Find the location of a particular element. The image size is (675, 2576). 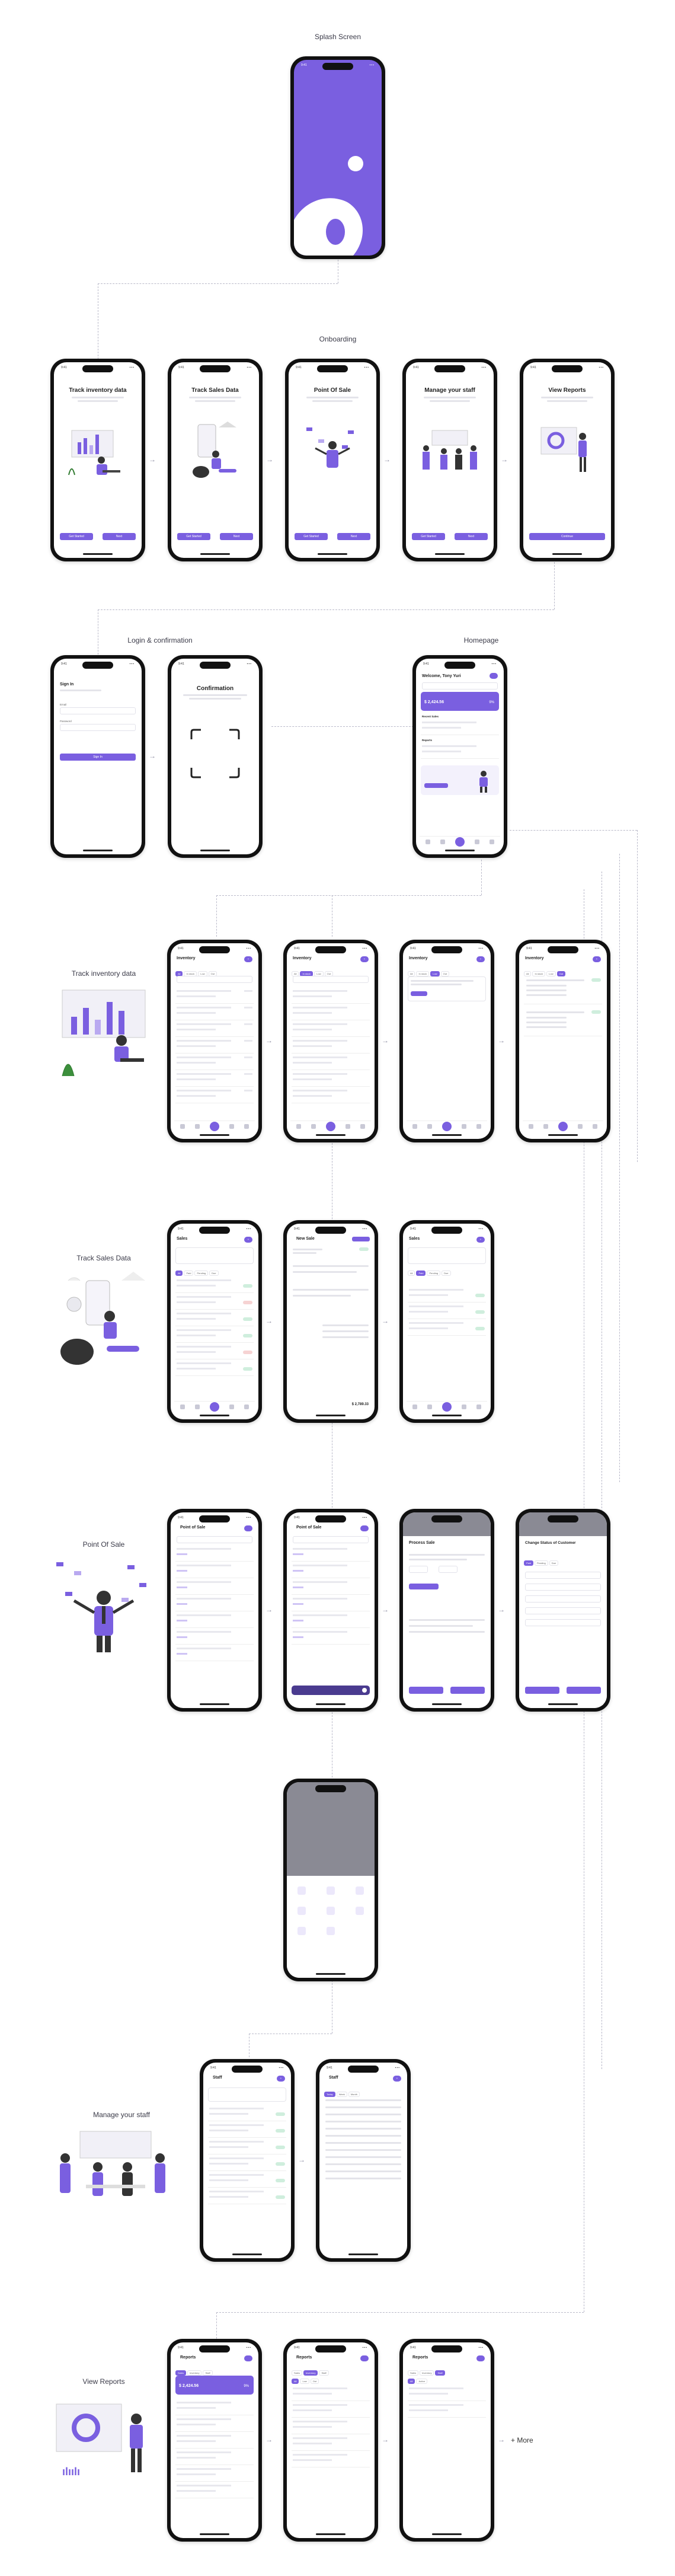

restock-button is located at coordinates (419, 993).